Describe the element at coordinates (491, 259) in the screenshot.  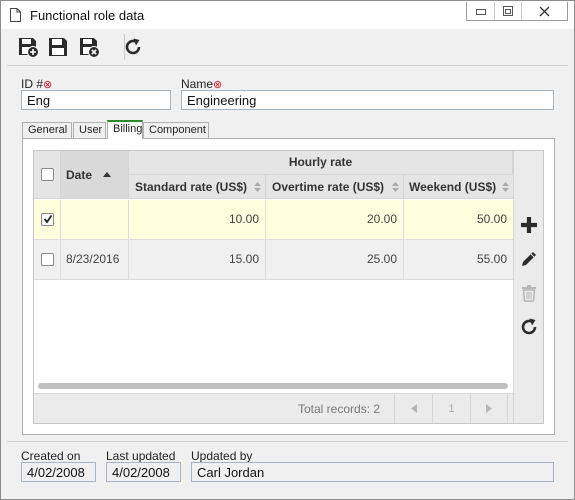
I see `weekend-cell: 55.00` at that location.